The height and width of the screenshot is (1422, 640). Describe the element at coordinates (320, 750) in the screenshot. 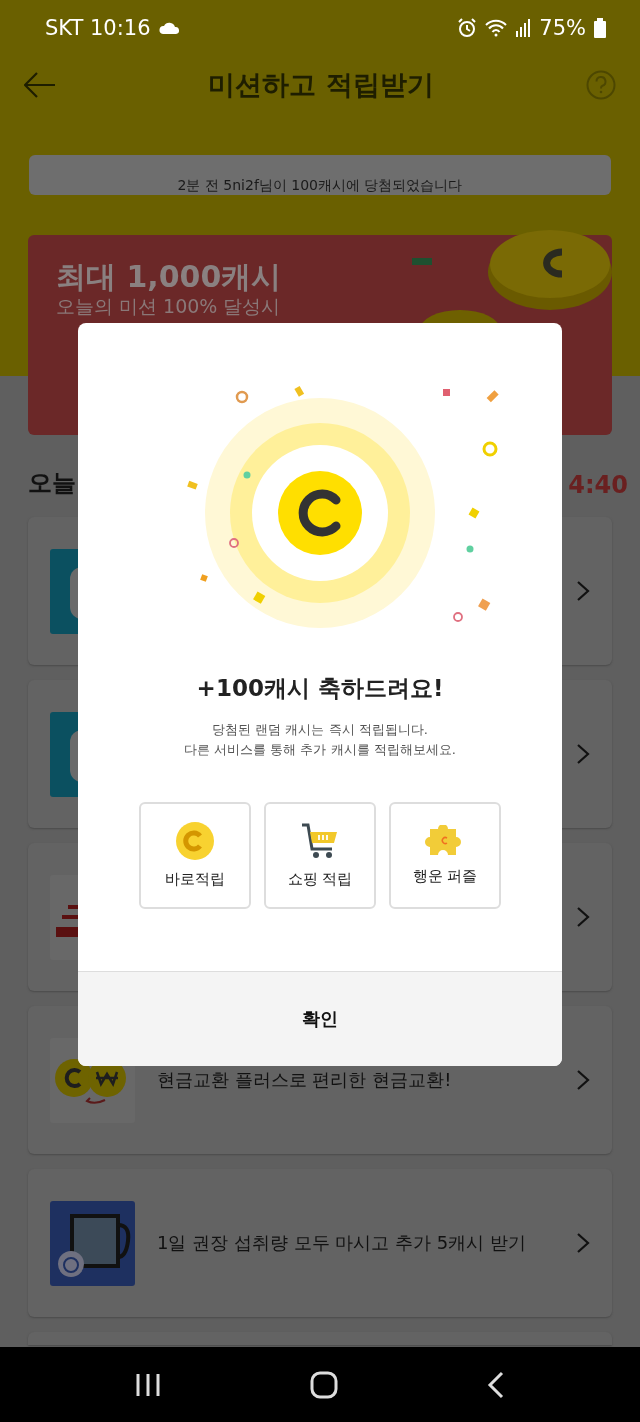

I see `dialog-message: 다른 서비스를 통해 추가 캐시를 적립해보세요.` at that location.